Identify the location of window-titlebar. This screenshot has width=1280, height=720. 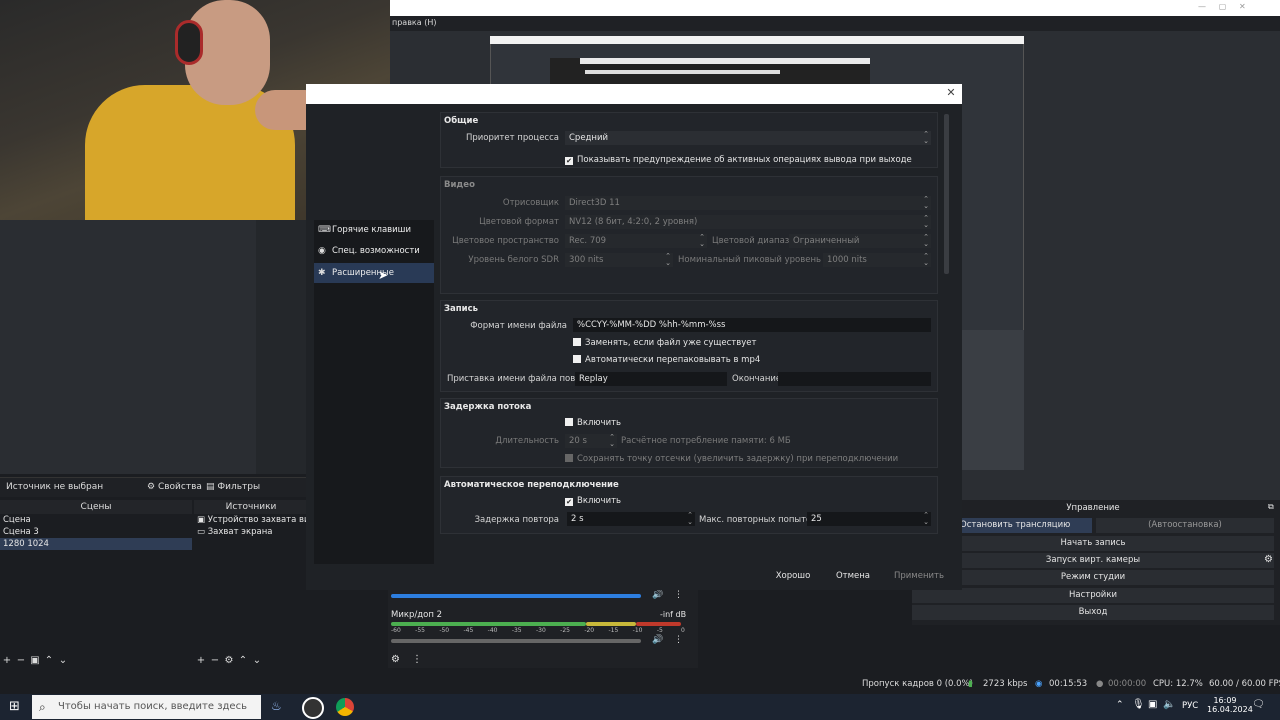
(835, 8).